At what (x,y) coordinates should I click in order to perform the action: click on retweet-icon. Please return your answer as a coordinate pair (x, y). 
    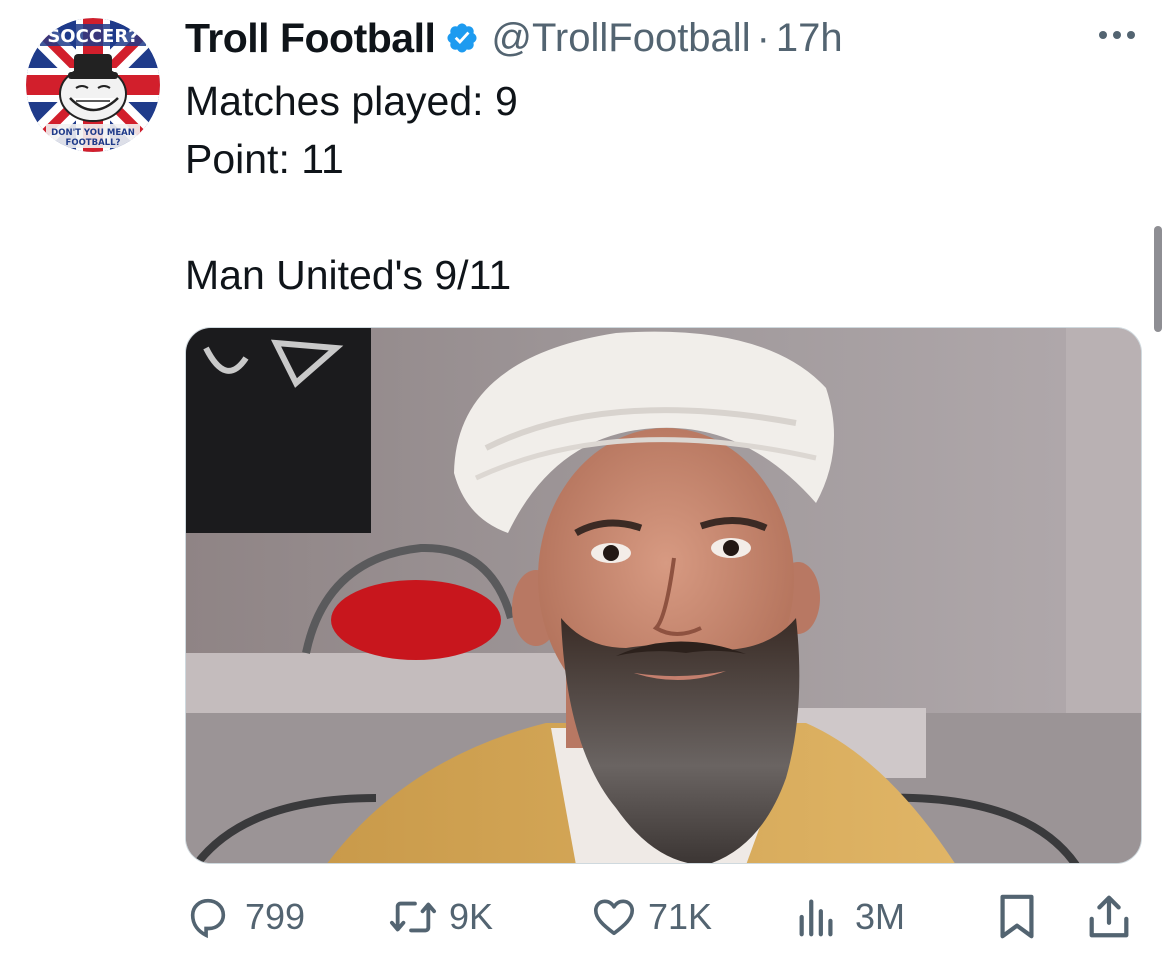
    Looking at the image, I should click on (413, 917).